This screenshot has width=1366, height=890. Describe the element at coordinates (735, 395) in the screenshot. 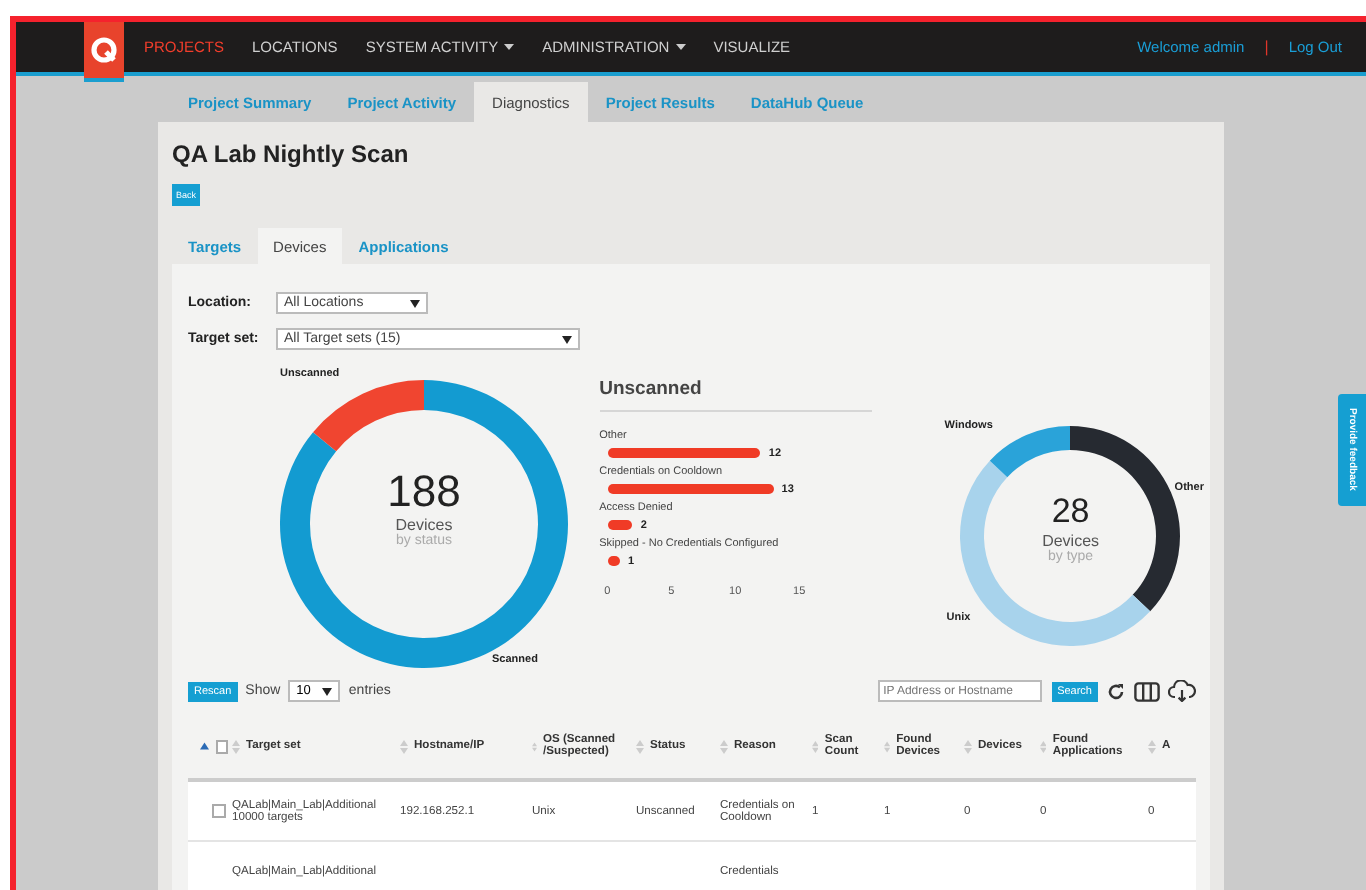

I see `chart-title: Unscanned` at that location.